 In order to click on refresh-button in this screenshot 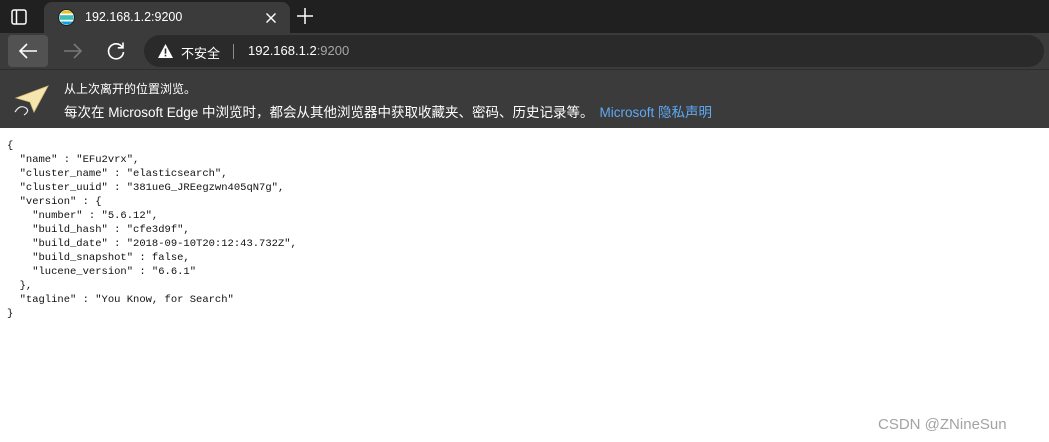, I will do `click(116, 51)`.